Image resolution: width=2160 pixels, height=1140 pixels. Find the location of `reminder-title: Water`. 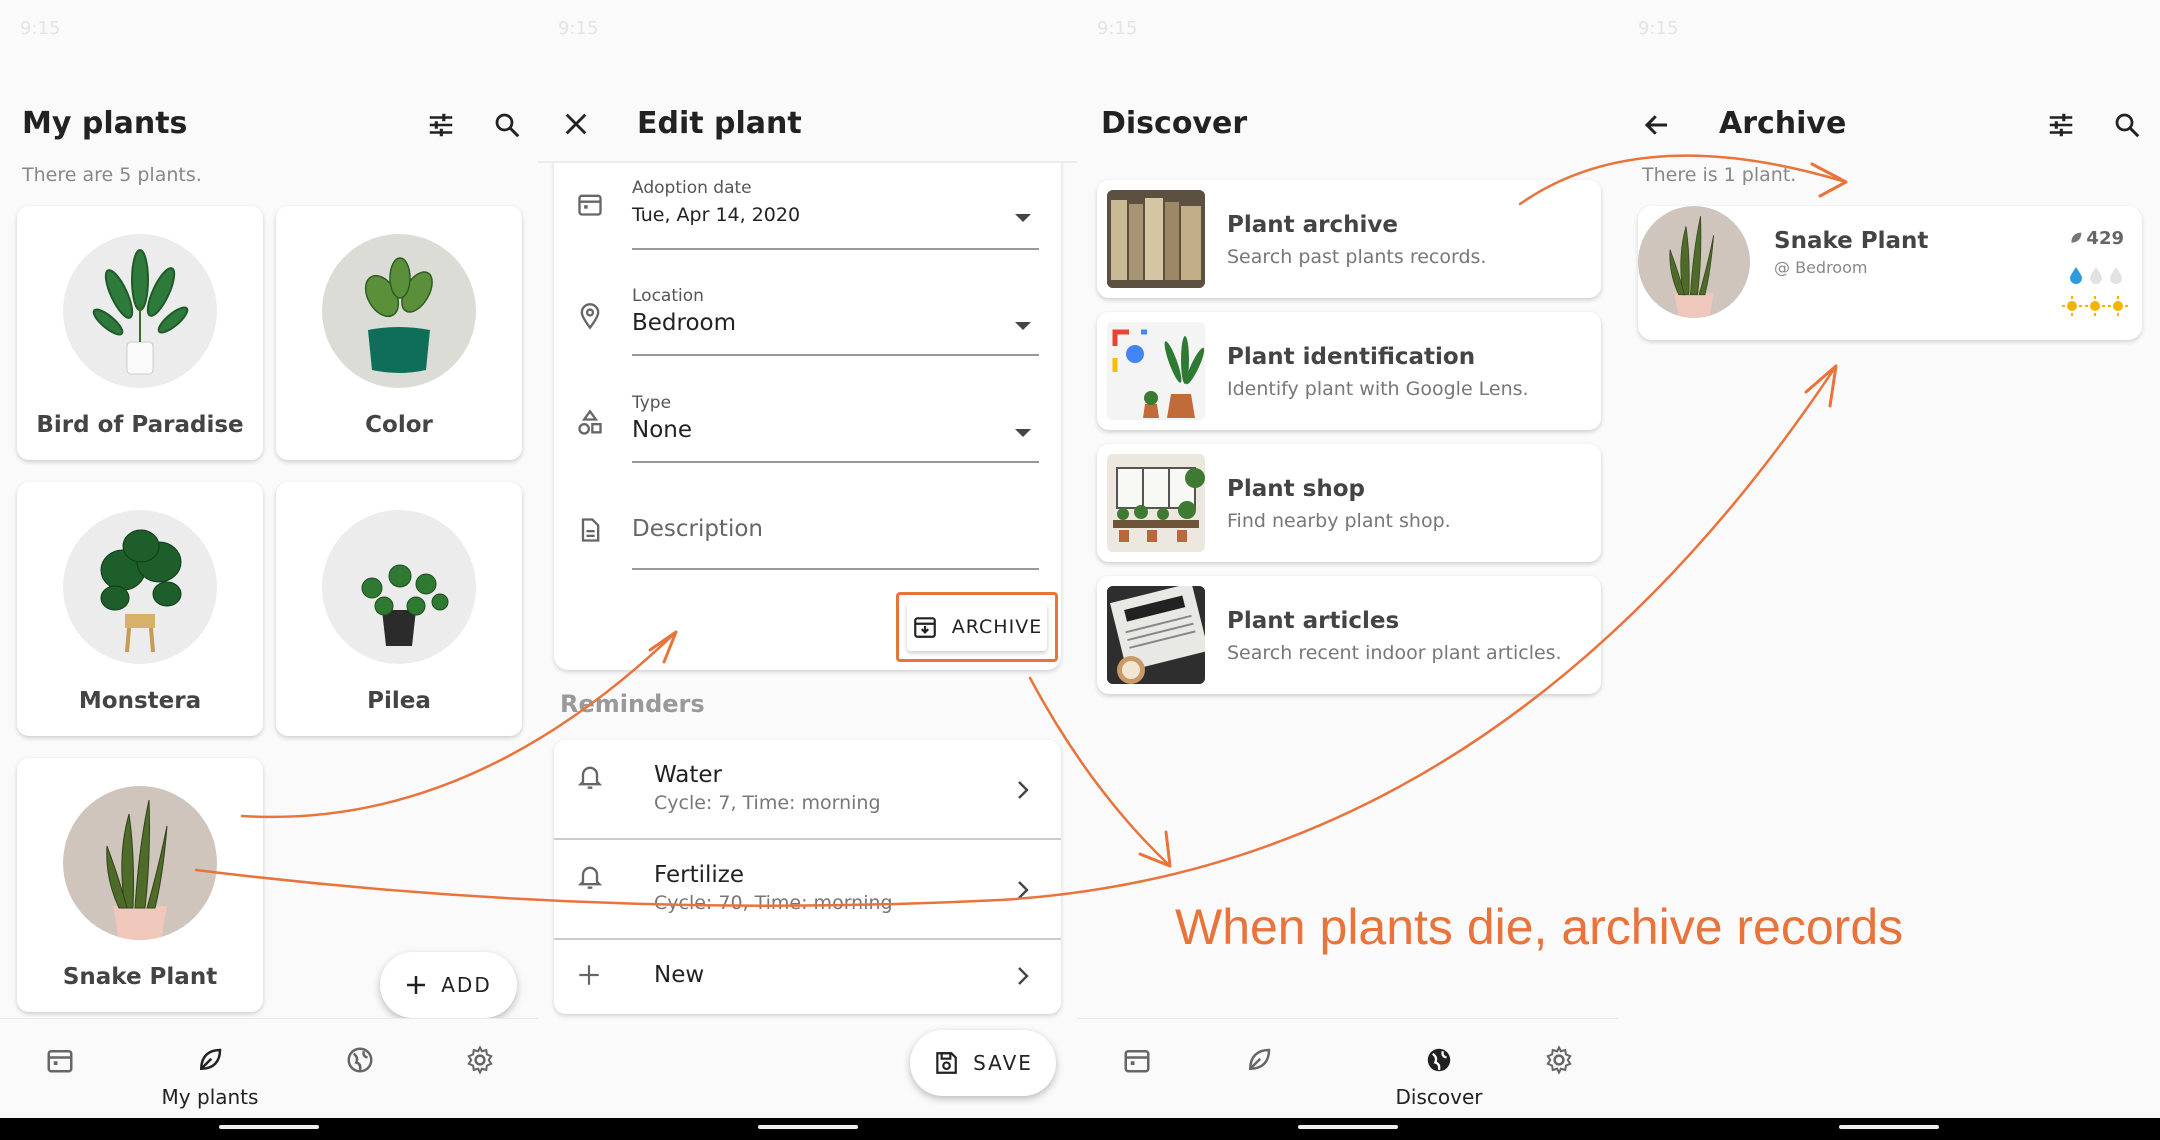

reminder-title: Water is located at coordinates (688, 775).